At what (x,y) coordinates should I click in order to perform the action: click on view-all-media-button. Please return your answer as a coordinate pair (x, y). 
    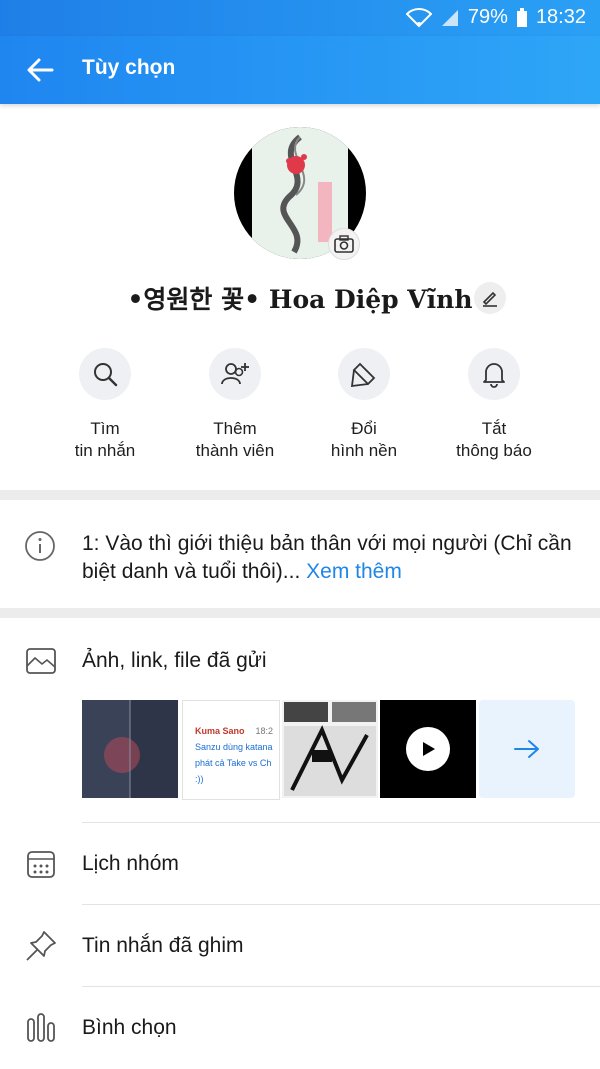
    Looking at the image, I should click on (527, 749).